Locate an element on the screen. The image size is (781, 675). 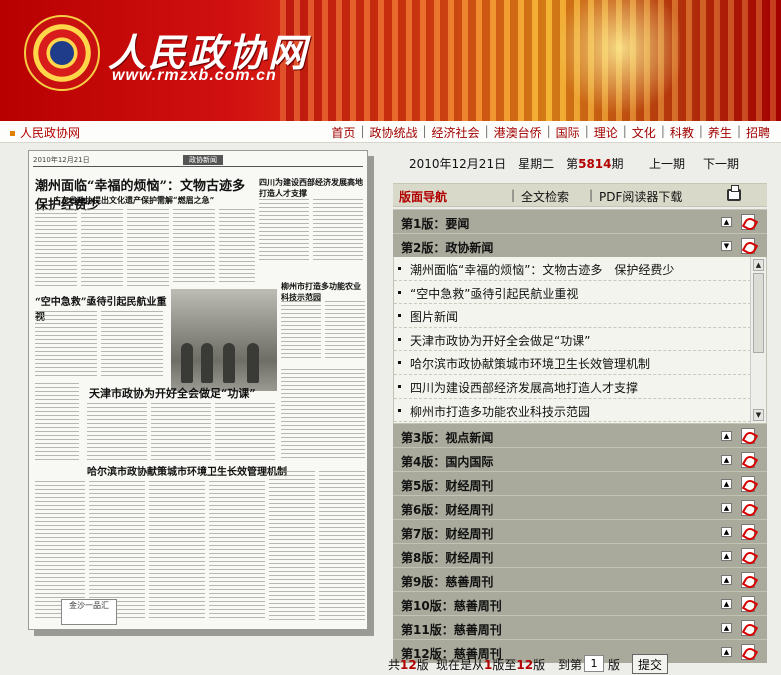
submit-button: 提交 is located at coordinates (650, 664).